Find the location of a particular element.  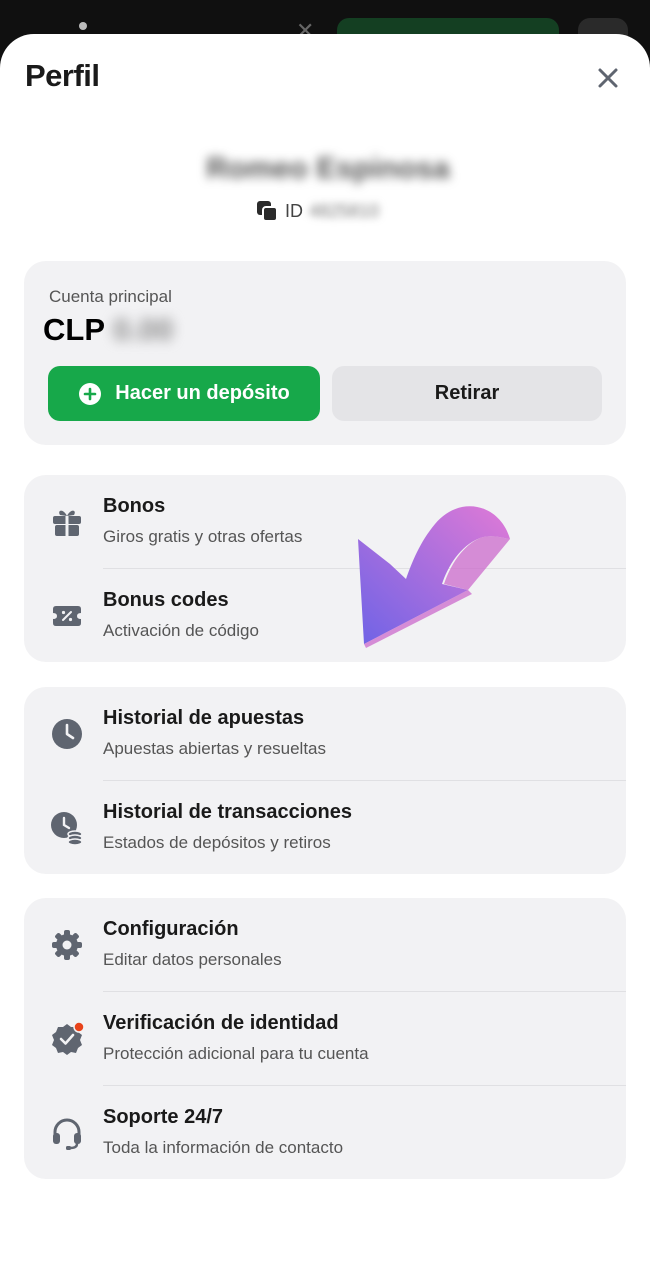

withdraw-label: Retirar is located at coordinates (467, 393).